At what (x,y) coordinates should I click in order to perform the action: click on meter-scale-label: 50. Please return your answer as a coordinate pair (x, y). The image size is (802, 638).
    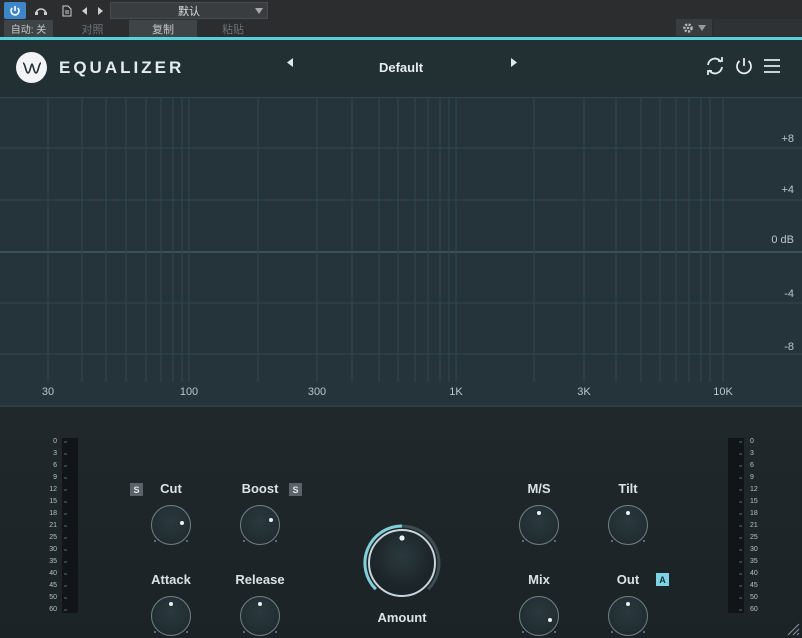
    Looking at the image, I should click on (53, 597).